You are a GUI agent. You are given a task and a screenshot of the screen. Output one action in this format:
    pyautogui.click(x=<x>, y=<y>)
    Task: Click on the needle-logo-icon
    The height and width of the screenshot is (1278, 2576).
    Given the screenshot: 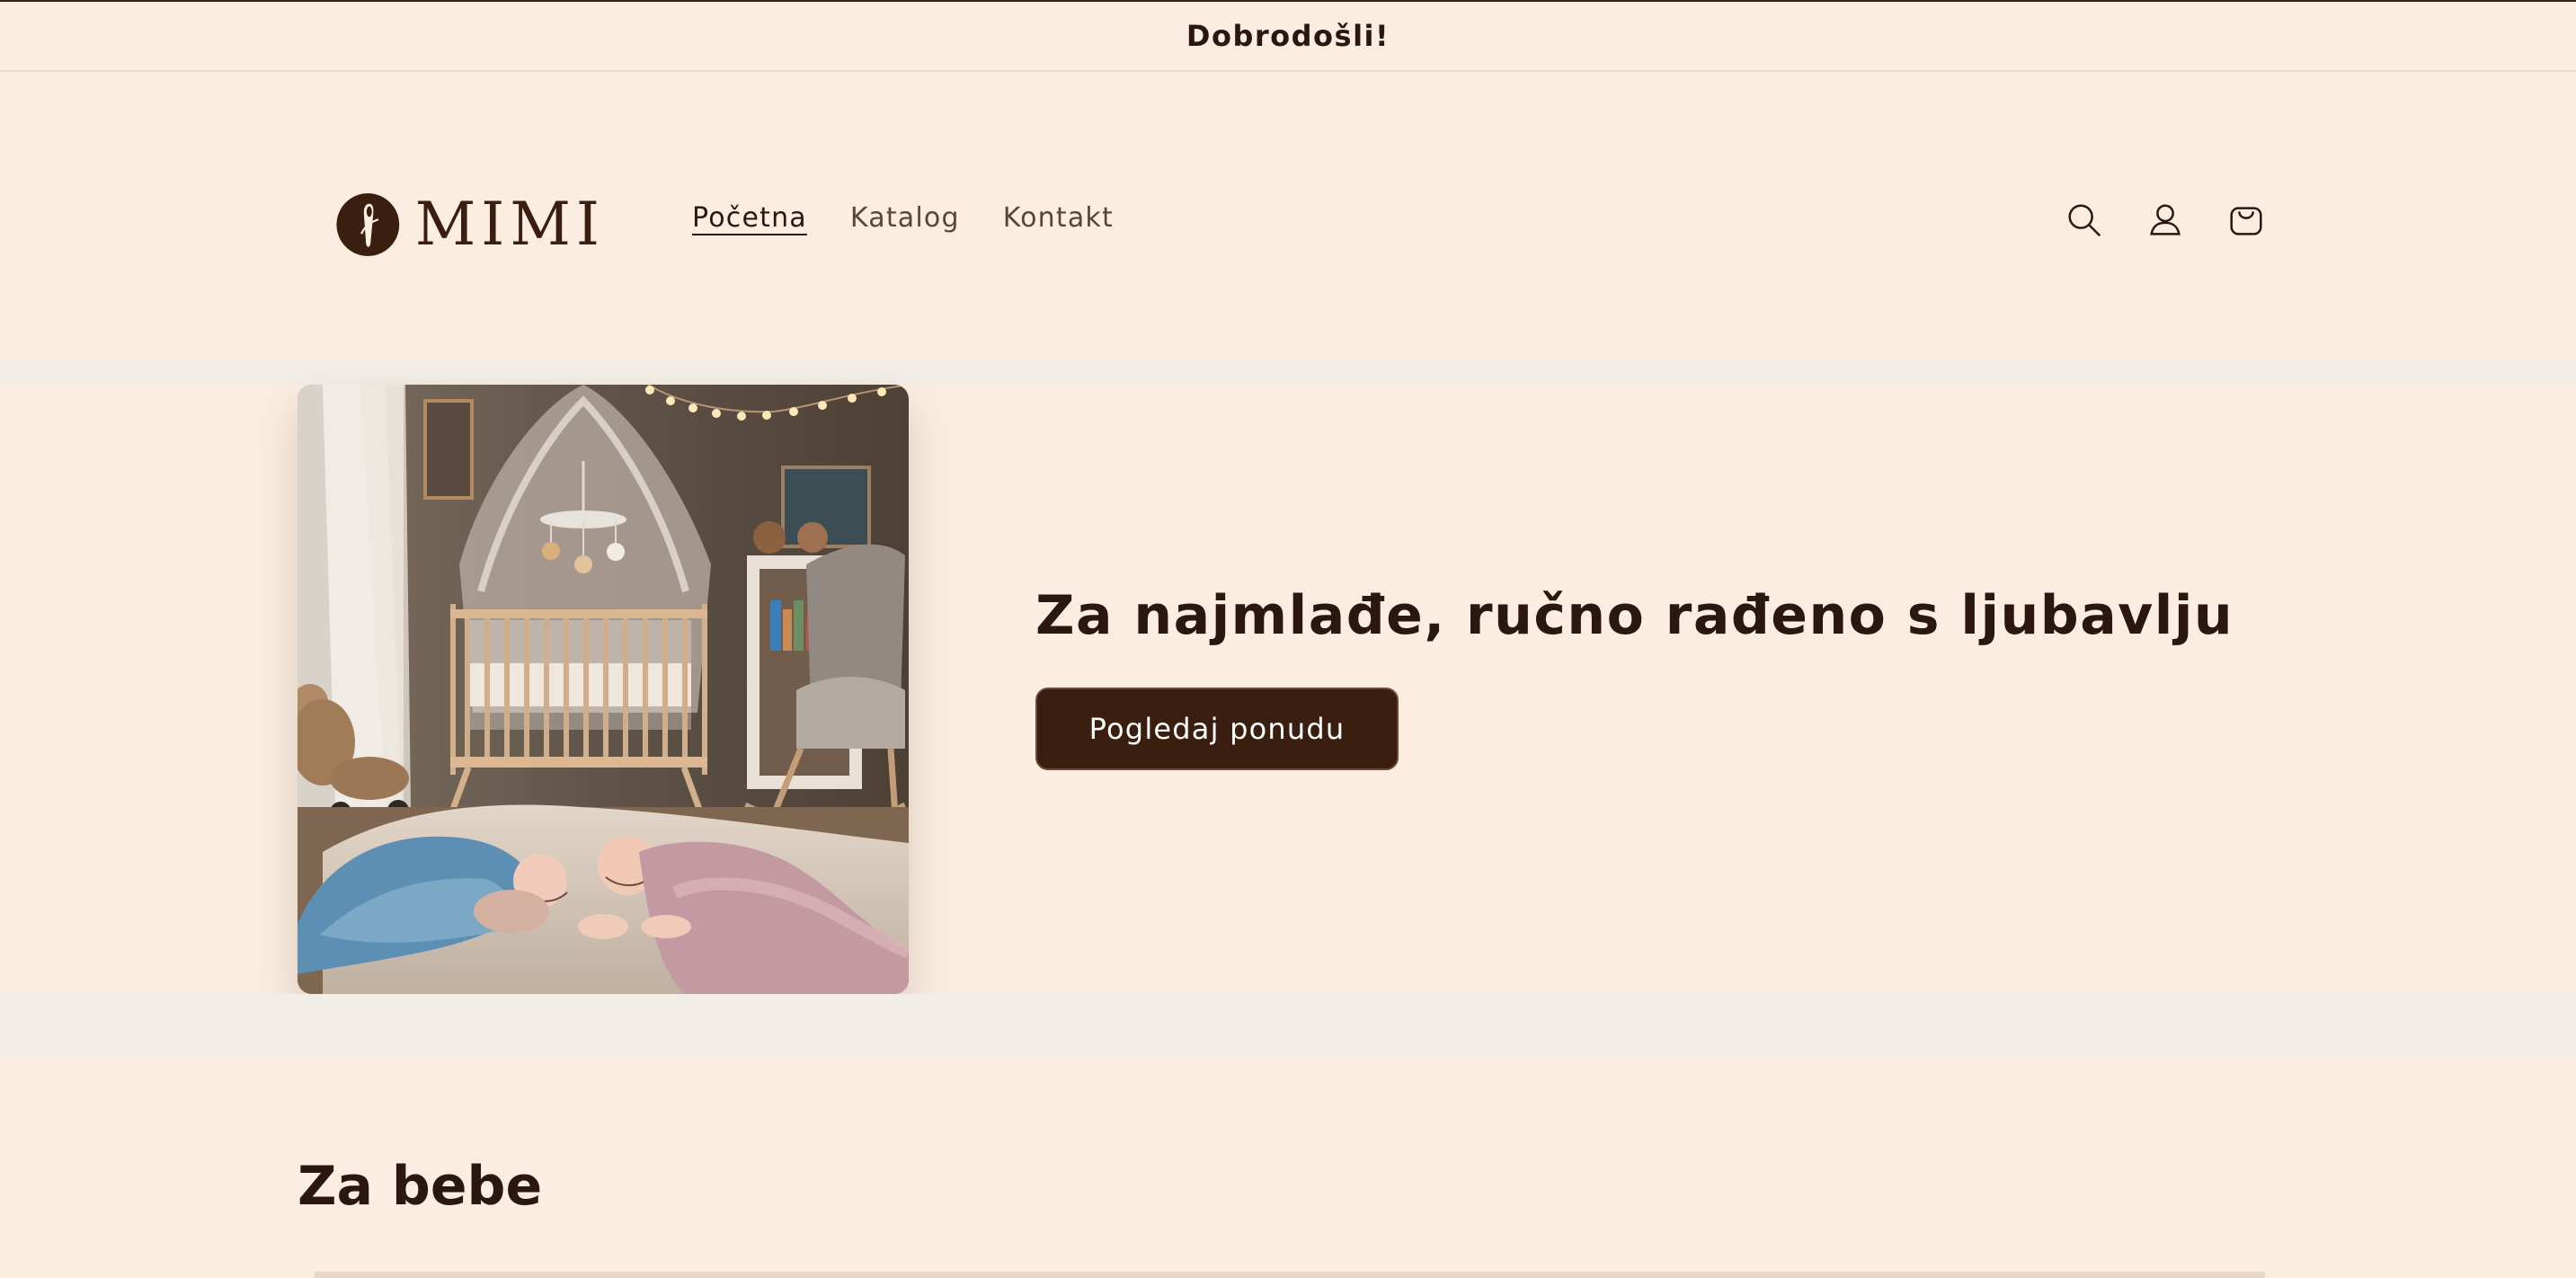 What is the action you would take?
    pyautogui.click(x=368, y=224)
    